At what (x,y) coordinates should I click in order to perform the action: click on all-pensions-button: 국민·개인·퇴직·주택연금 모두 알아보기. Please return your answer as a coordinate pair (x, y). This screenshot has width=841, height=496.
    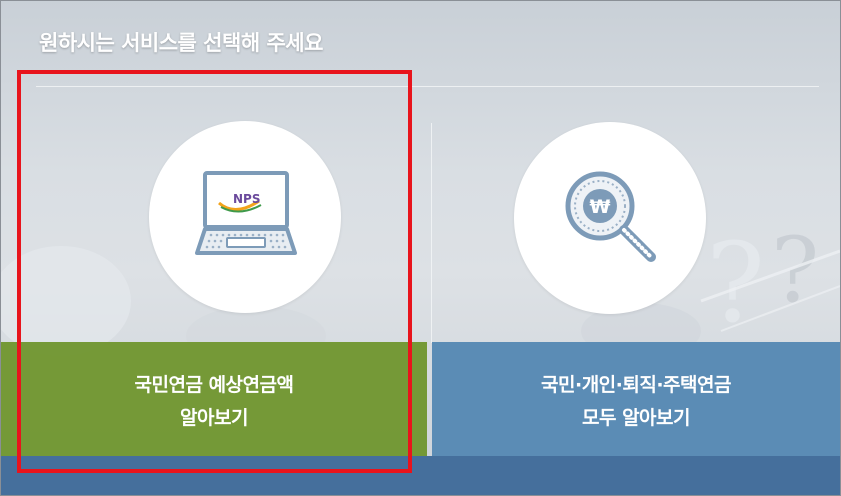
    Looking at the image, I should click on (636, 399).